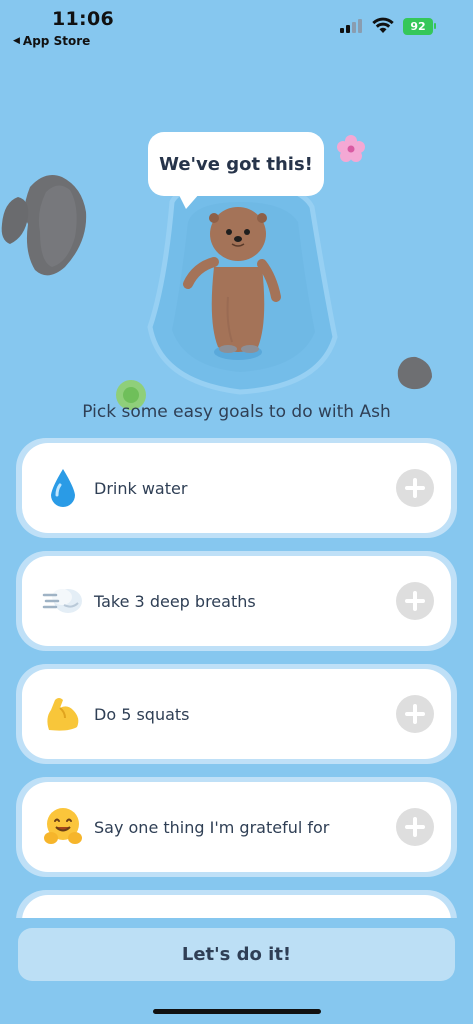 The width and height of the screenshot is (473, 1024). I want to click on goal-label: Drink water, so click(141, 488).